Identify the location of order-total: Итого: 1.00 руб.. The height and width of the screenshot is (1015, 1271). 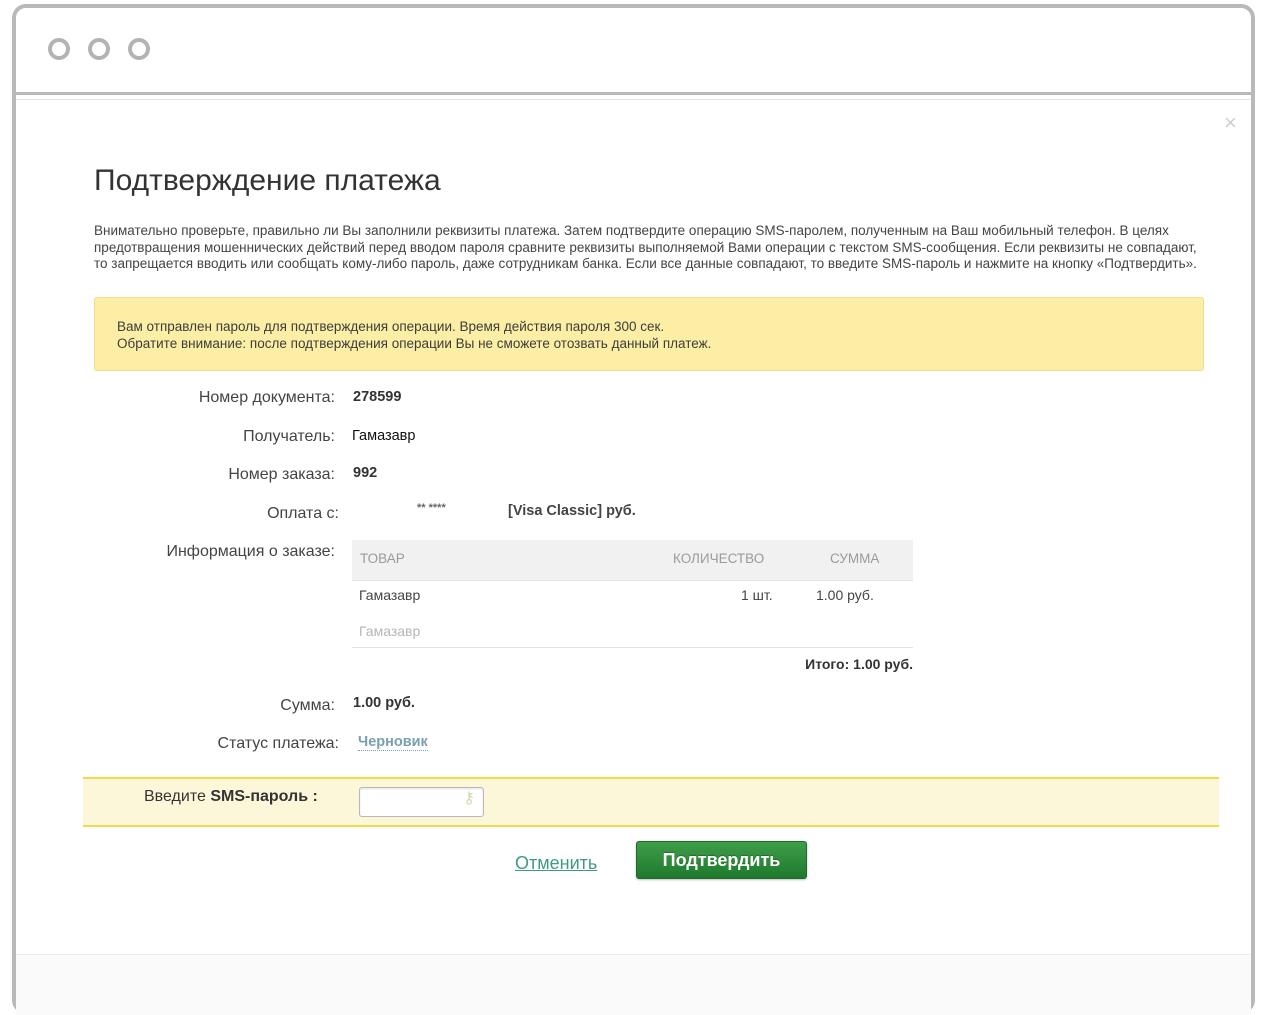
(859, 664).